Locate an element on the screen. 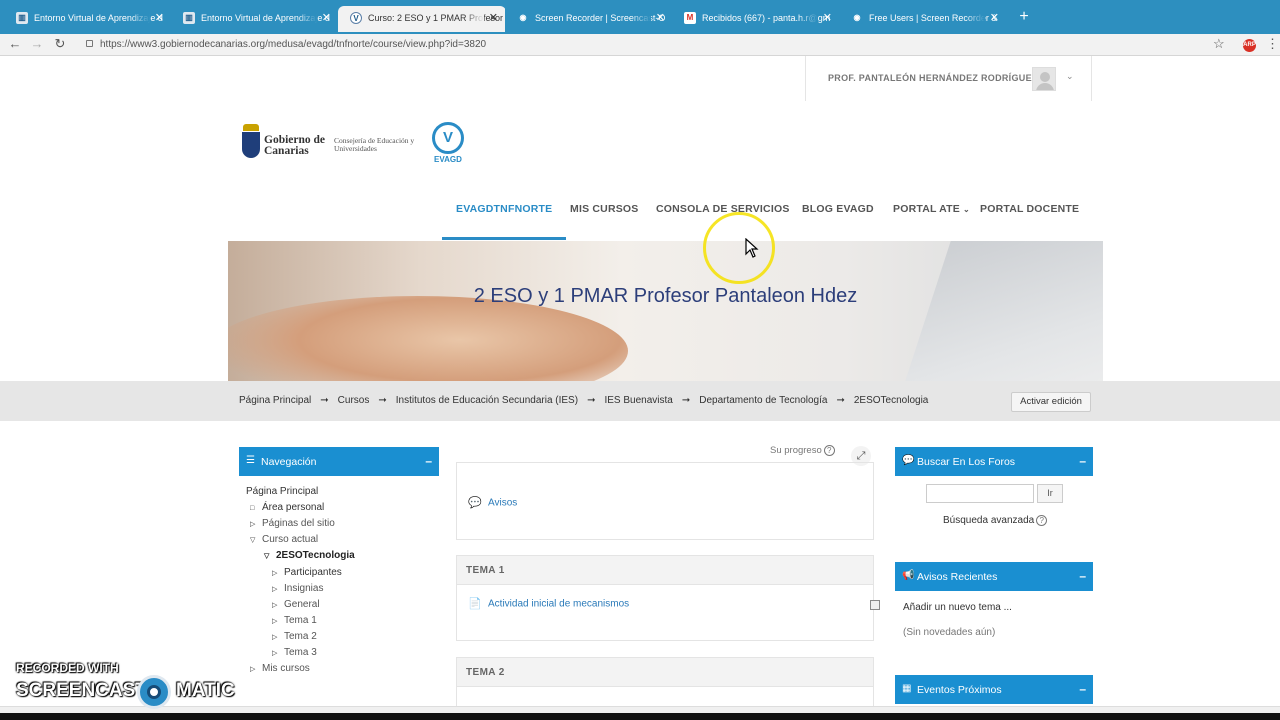 The image size is (1280, 720). calendar-icon: ▦ is located at coordinates (907, 688).